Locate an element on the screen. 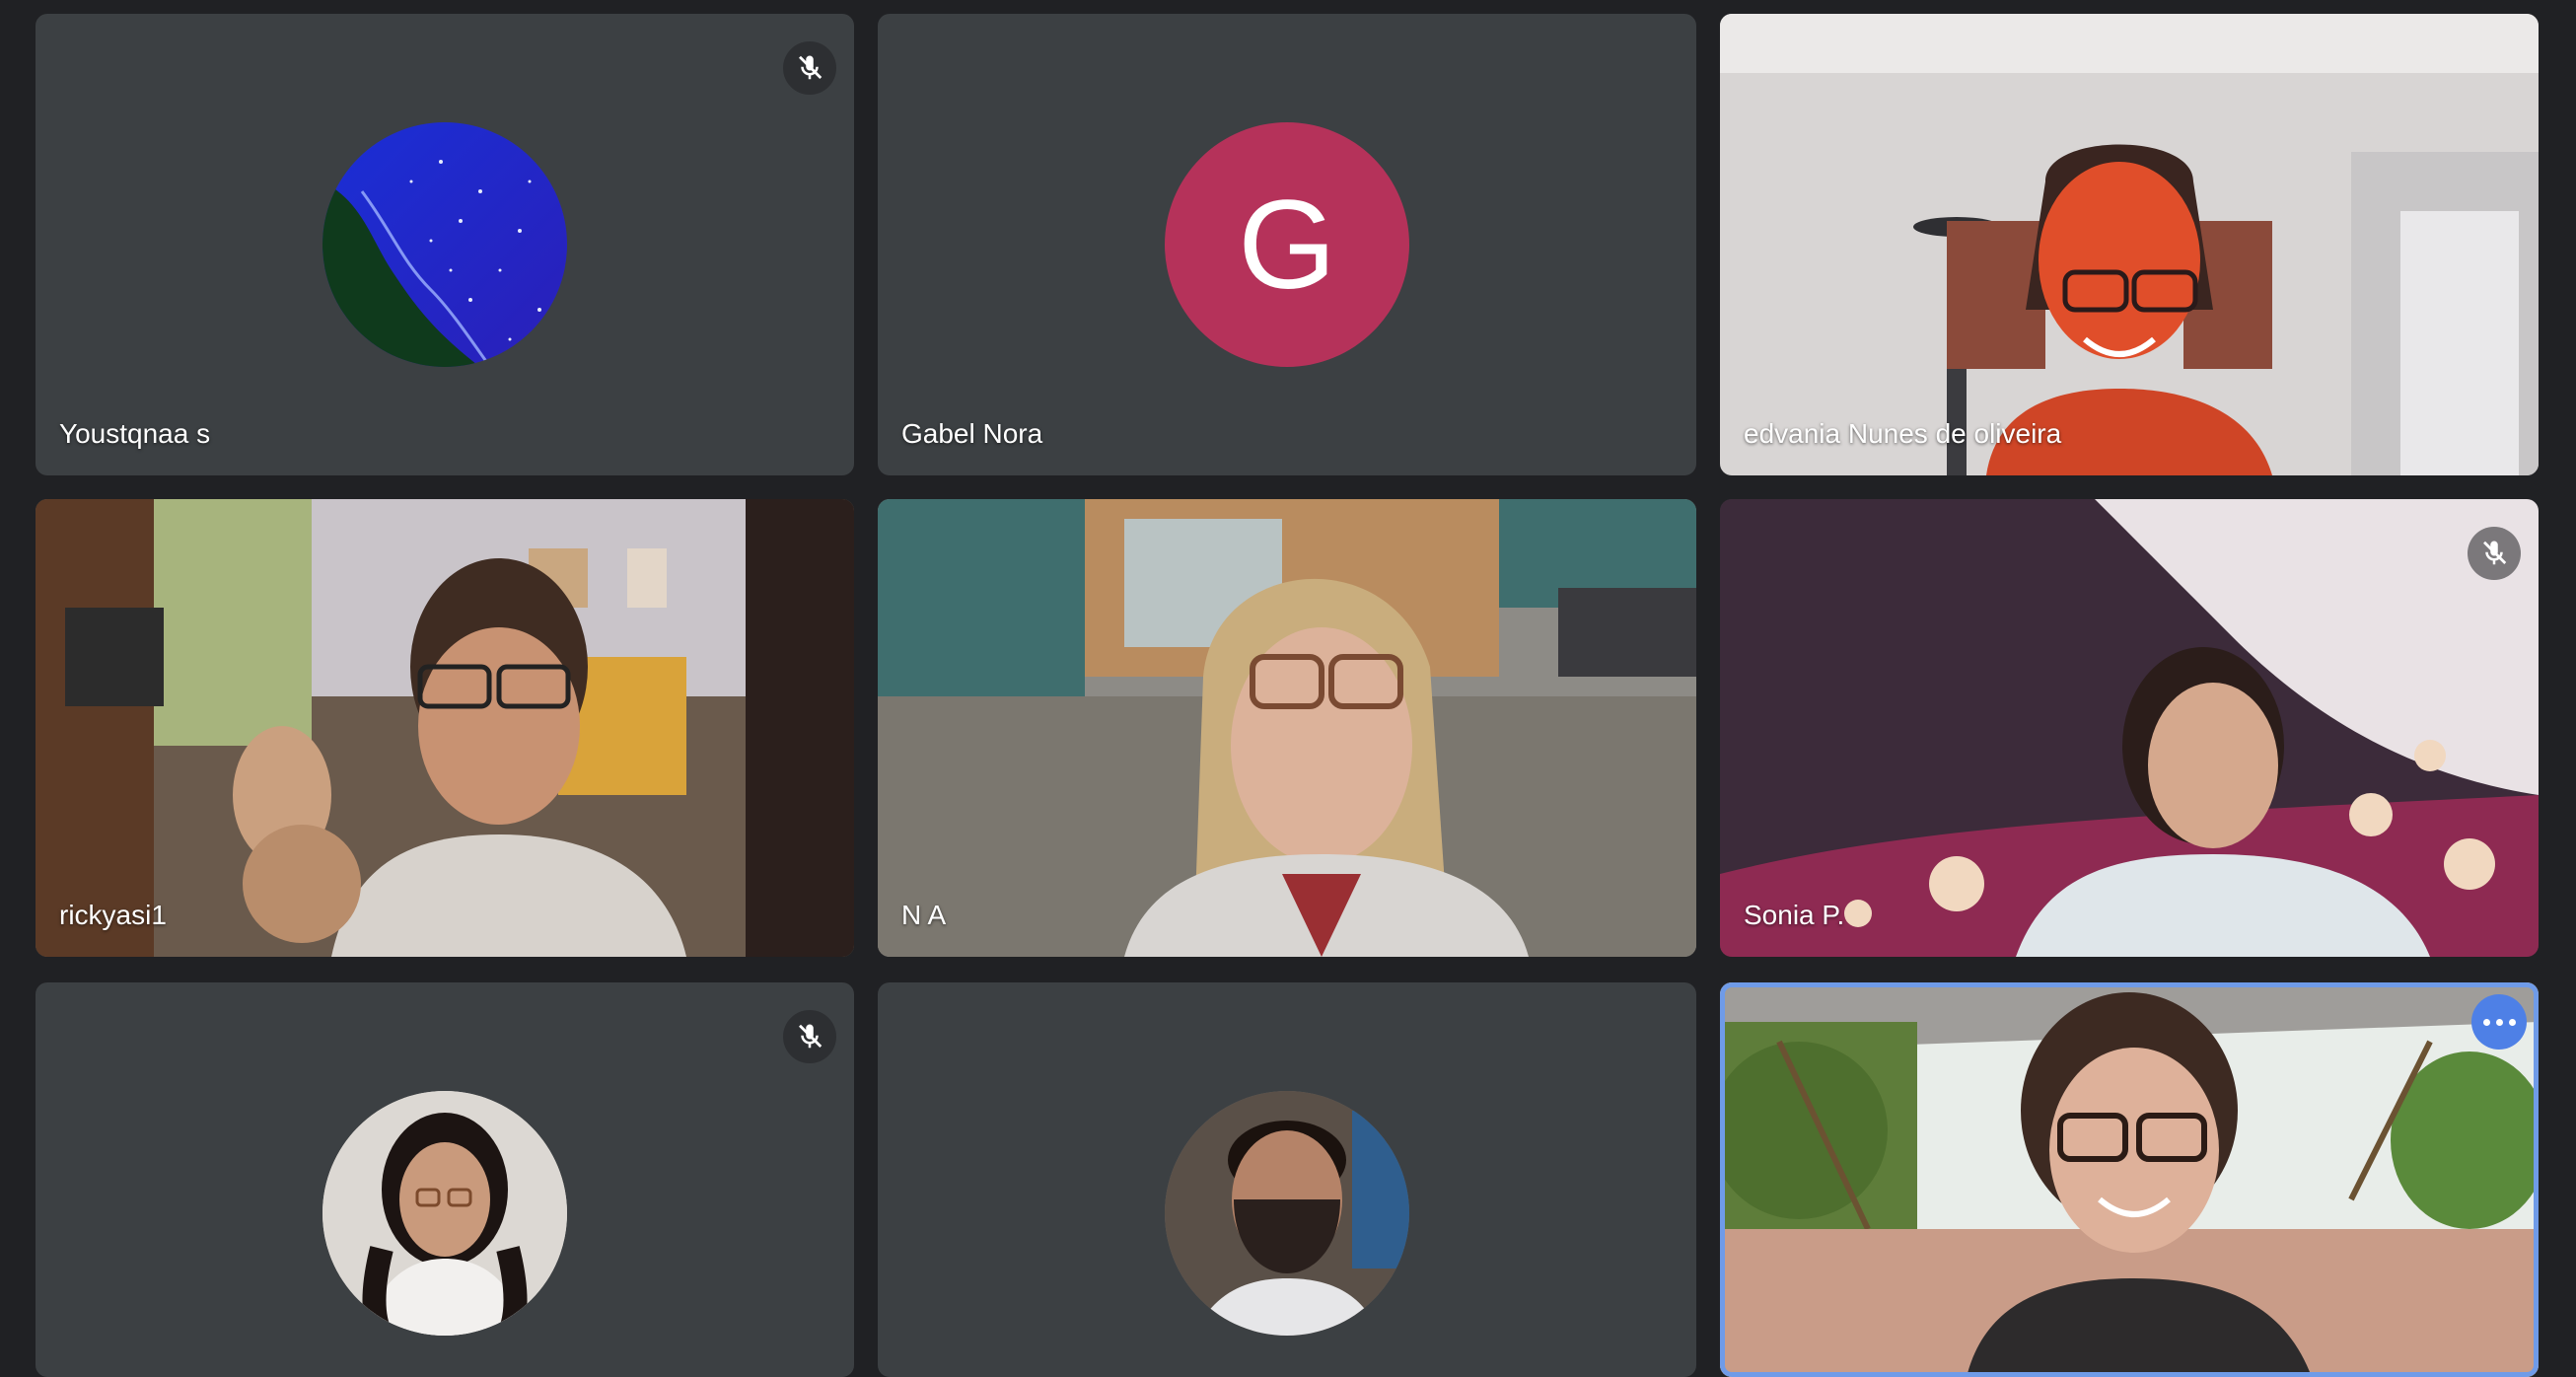 This screenshot has width=2576, height=1377. more-options-icon is located at coordinates (2499, 1022).